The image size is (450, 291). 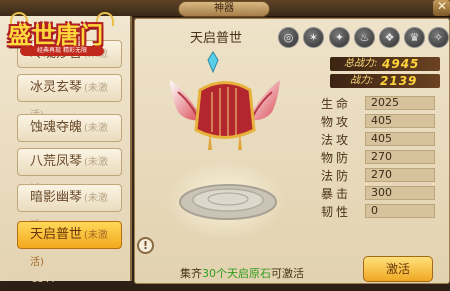 I want to click on total-power-value: 4945, so click(x=401, y=64).